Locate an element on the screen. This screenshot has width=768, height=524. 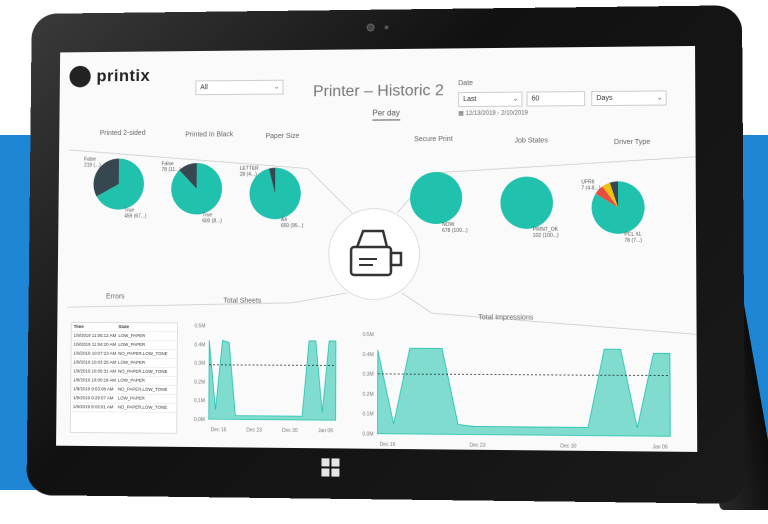
pie-label-bottom: PRINT_OK 102 (100...) is located at coordinates (546, 233).